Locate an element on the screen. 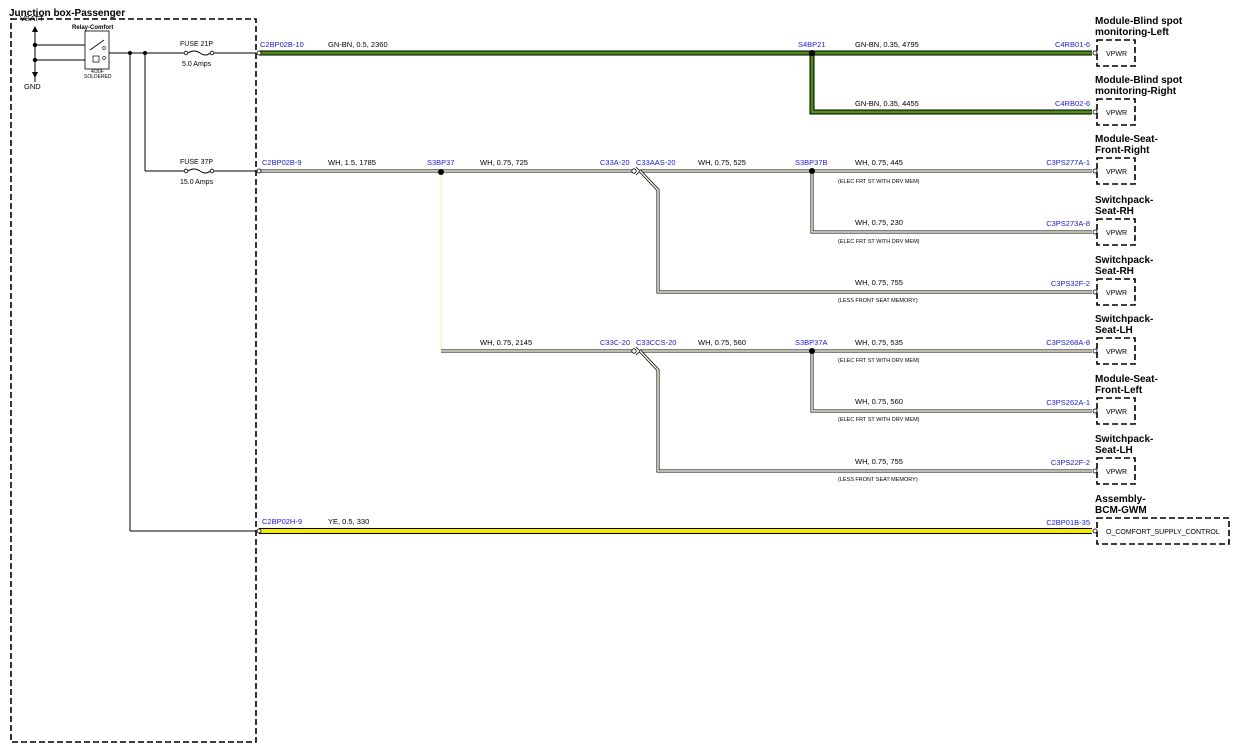  module-name-line2: monitoring-Left is located at coordinates (1132, 32).